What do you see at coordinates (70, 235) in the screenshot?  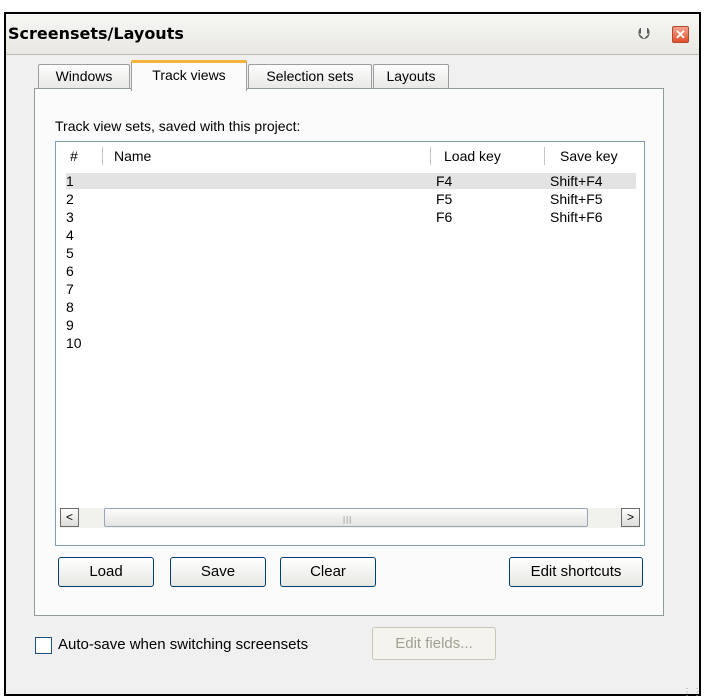 I see `row-number: 4` at bounding box center [70, 235].